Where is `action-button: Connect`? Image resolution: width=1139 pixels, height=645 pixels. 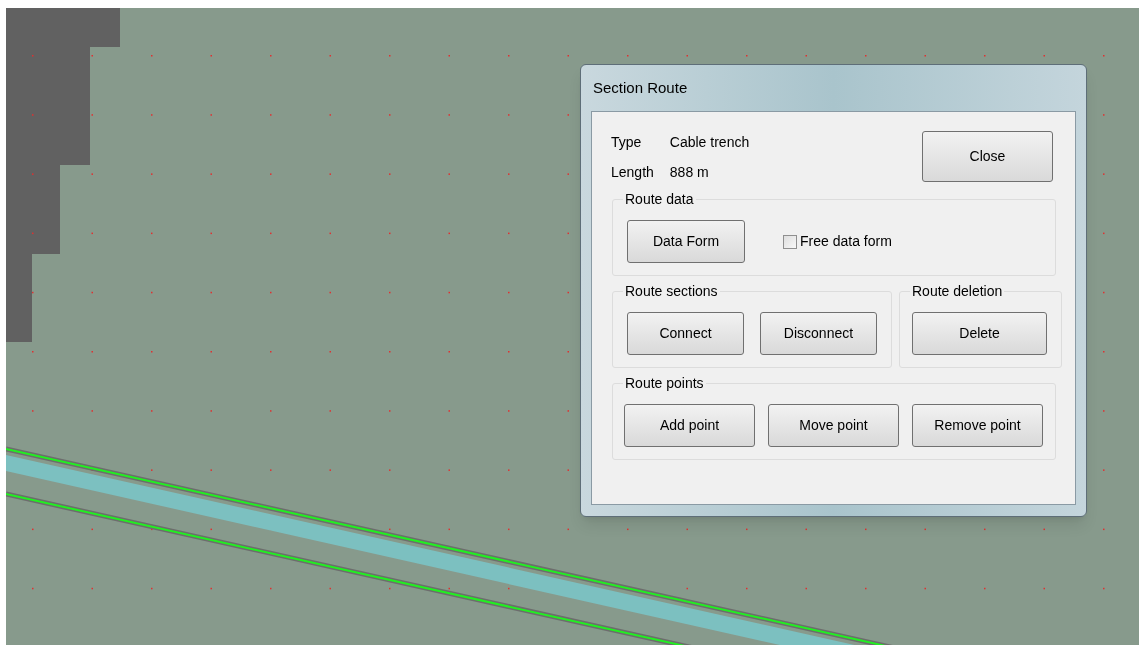
action-button: Connect is located at coordinates (685, 333).